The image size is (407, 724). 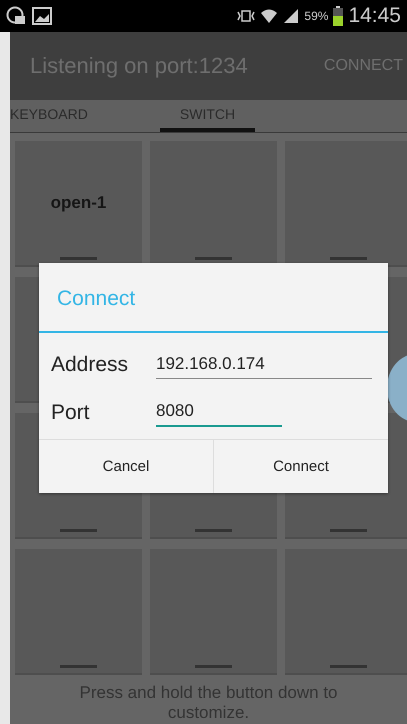 I want to click on dialog-title: Connect, so click(x=213, y=298).